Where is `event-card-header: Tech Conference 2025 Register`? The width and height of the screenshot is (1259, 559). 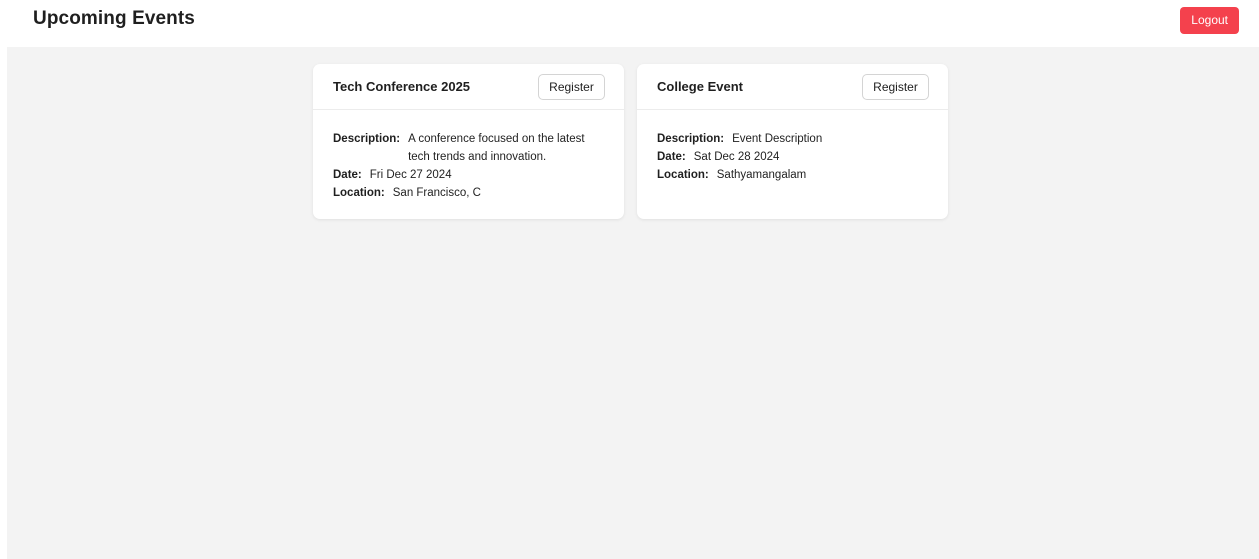 event-card-header: Tech Conference 2025 Register is located at coordinates (468, 87).